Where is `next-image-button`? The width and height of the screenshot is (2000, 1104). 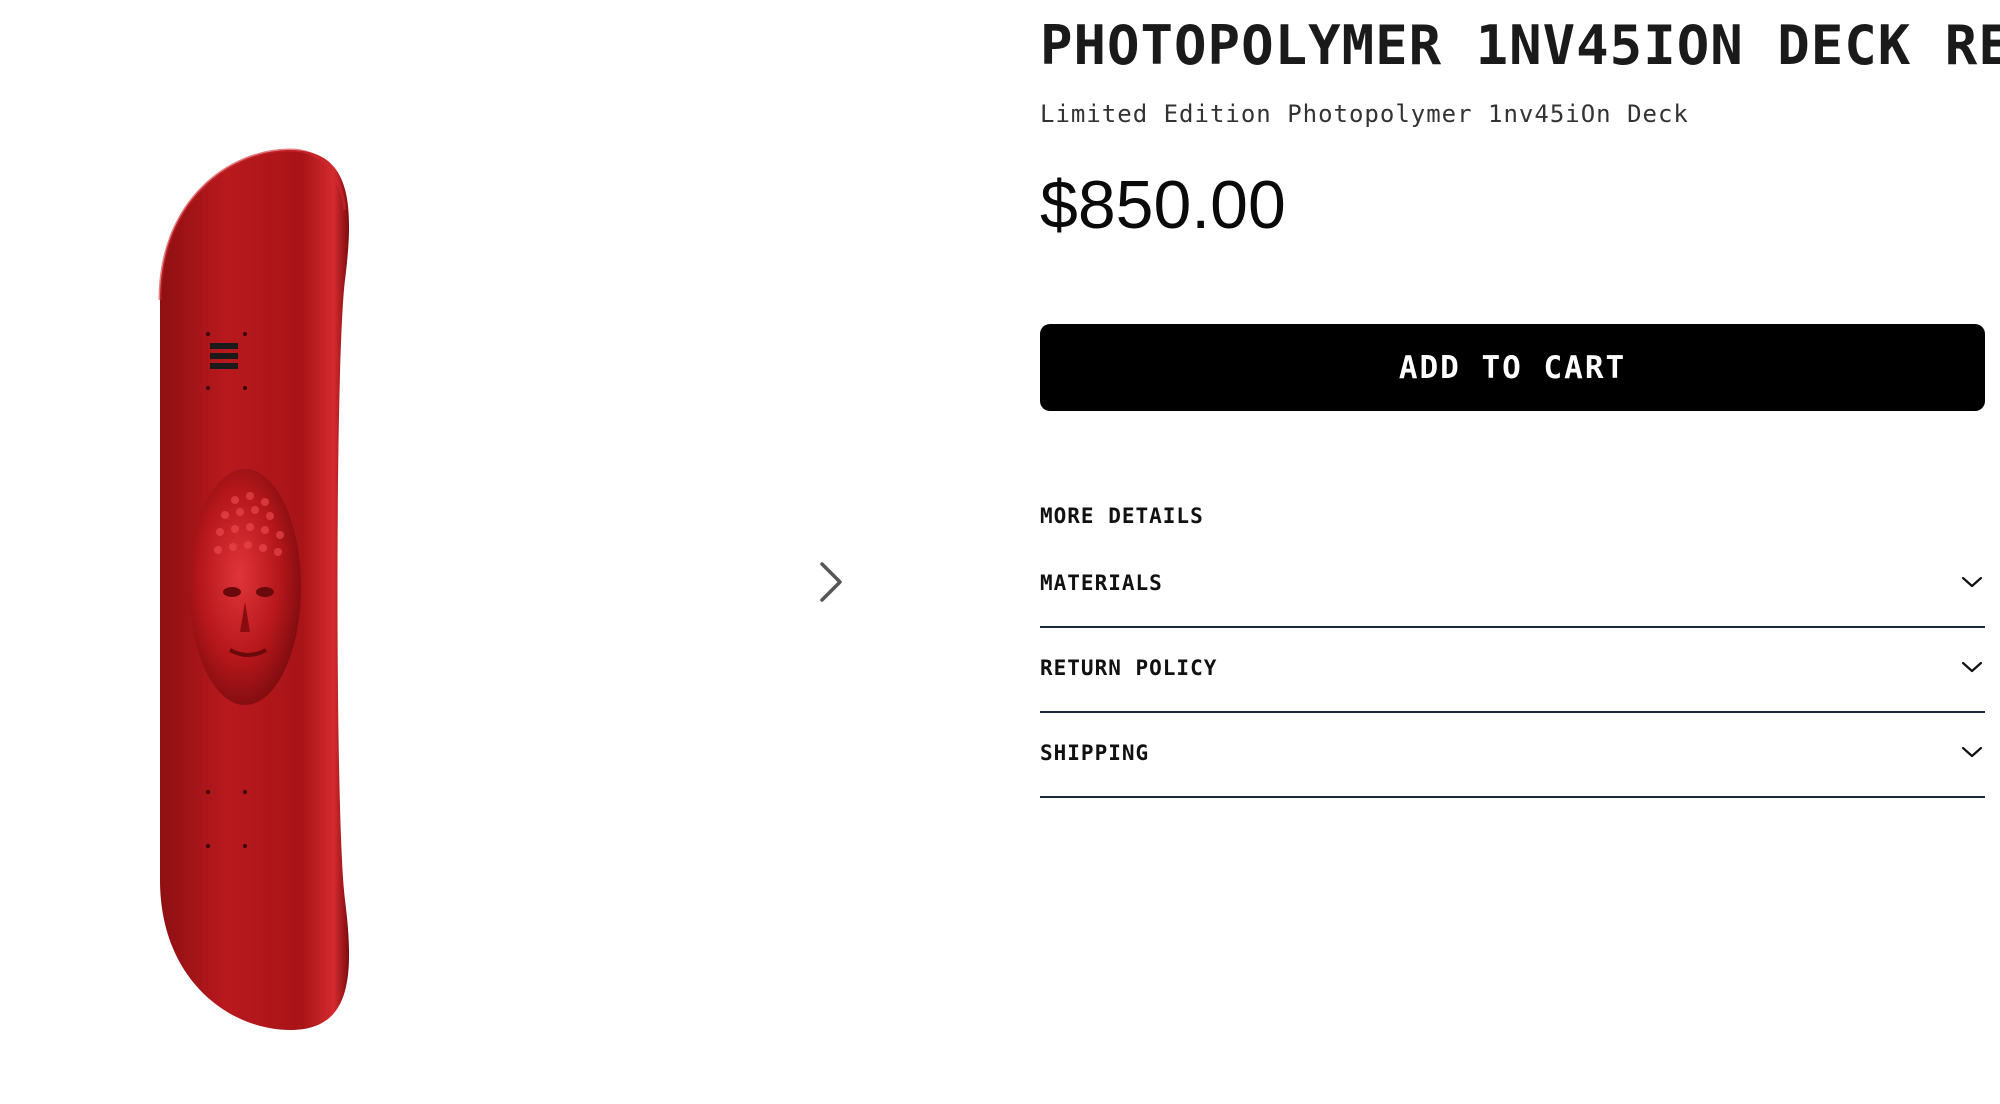 next-image-button is located at coordinates (830, 582).